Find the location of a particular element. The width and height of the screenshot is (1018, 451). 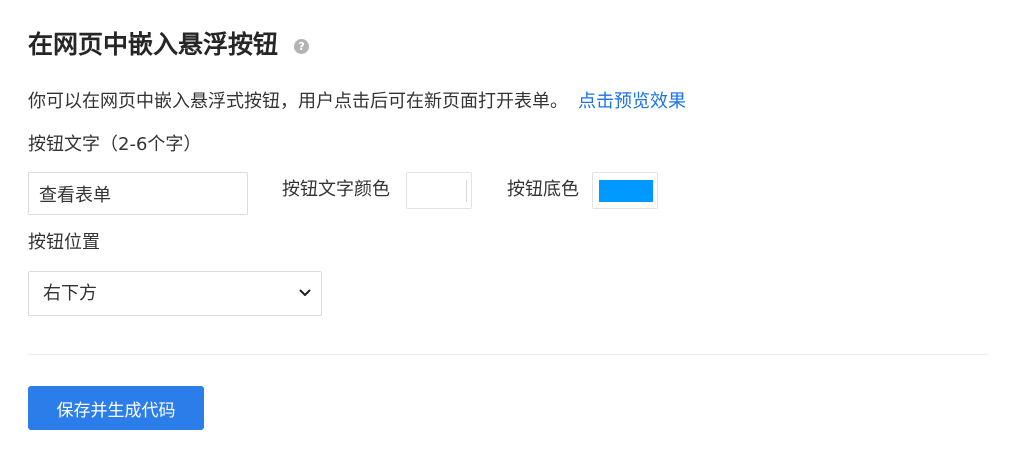

description-row: 你可以在网页中嵌入悬浮式按钮，用户点击后可在新页面打开表单。 点击预览效果 is located at coordinates (357, 102).